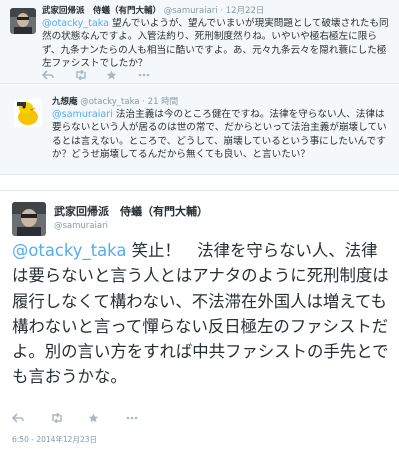  What do you see at coordinates (65, 102) in the screenshot?
I see `author-name: 九想庵` at bounding box center [65, 102].